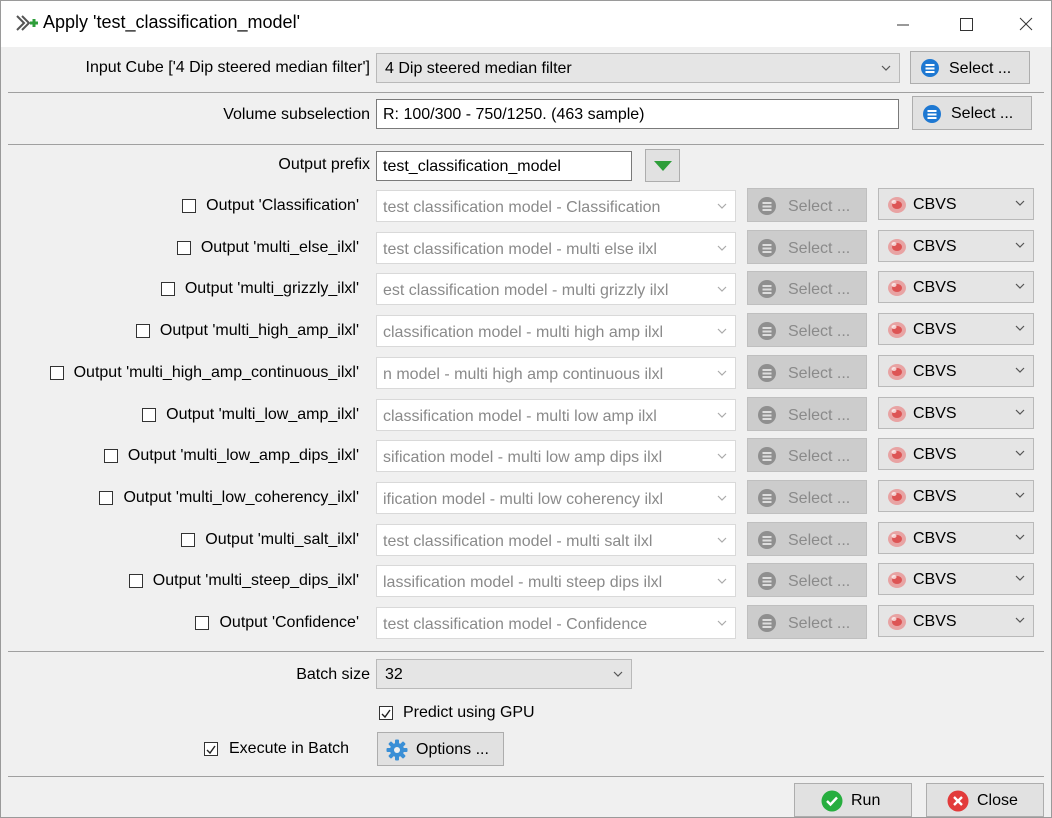  I want to click on run-label: Run, so click(866, 800).